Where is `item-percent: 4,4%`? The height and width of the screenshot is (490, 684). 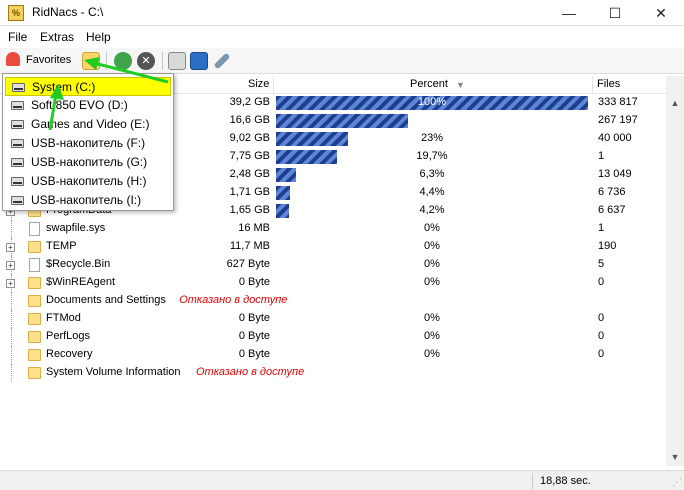
item-percent: 4,4% is located at coordinates (432, 192).